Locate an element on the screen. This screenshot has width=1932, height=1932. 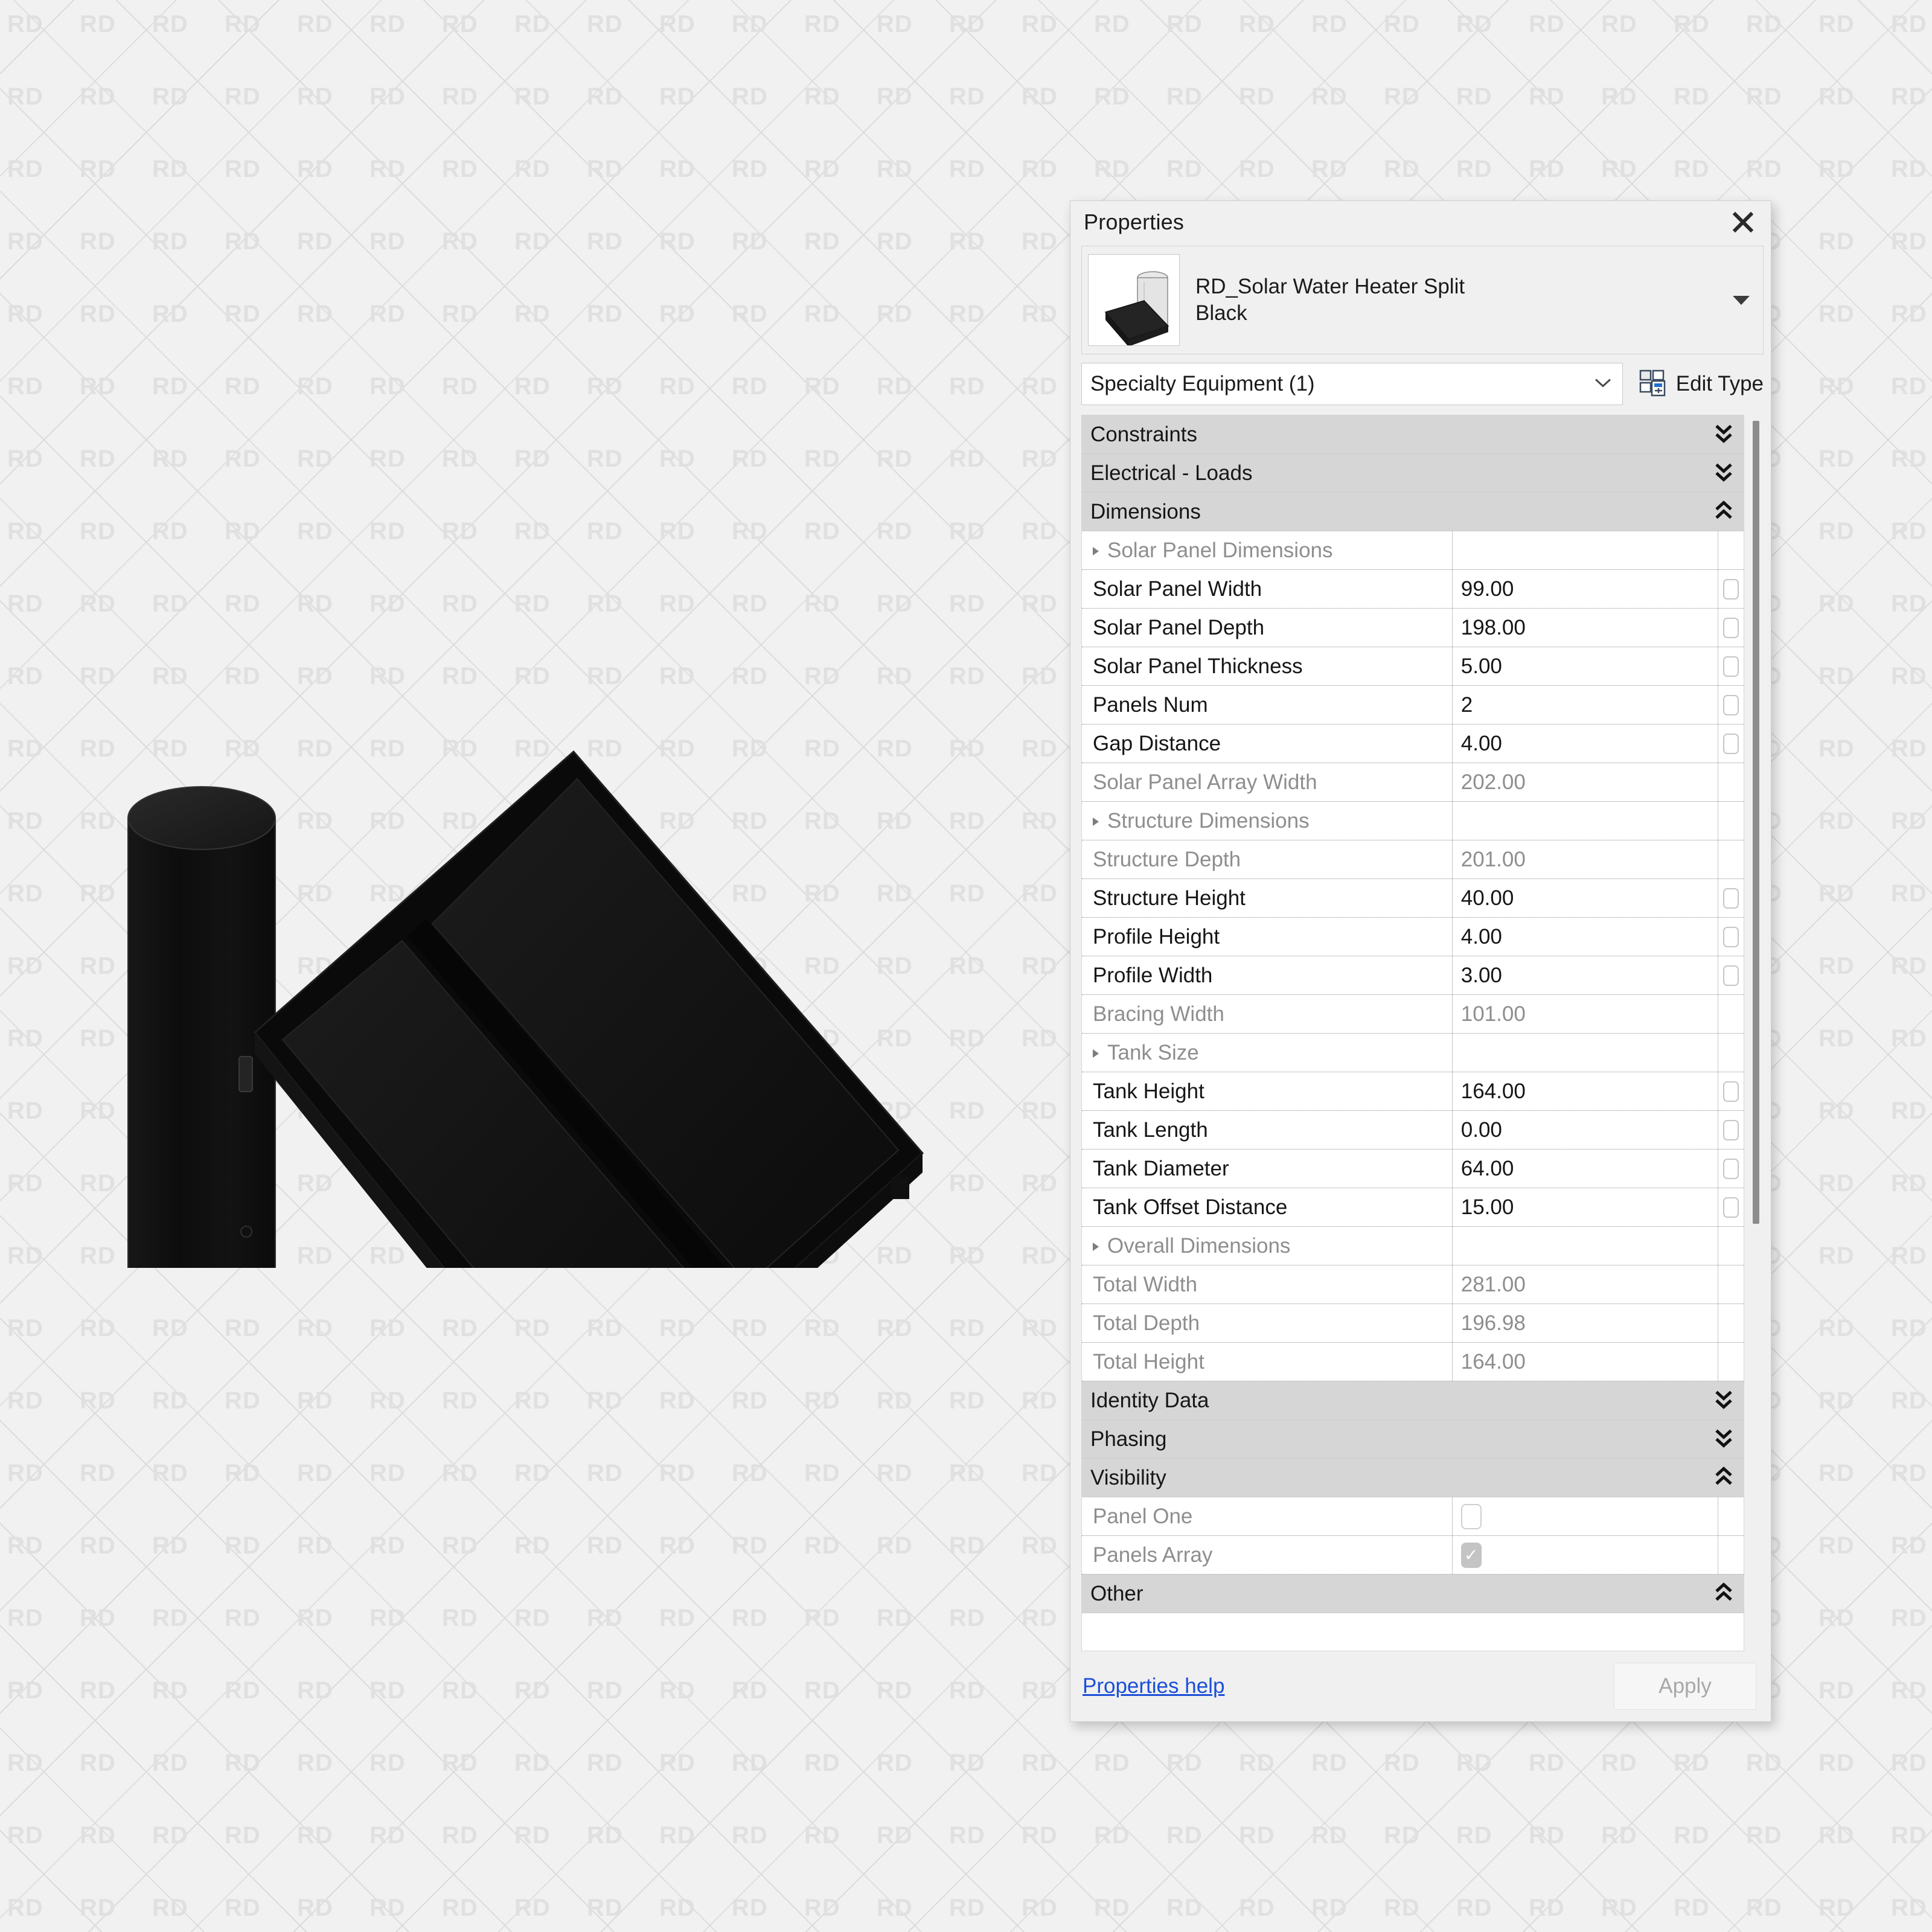
table-row: Solar Panel Array Width 202.00 is located at coordinates (1413, 783).